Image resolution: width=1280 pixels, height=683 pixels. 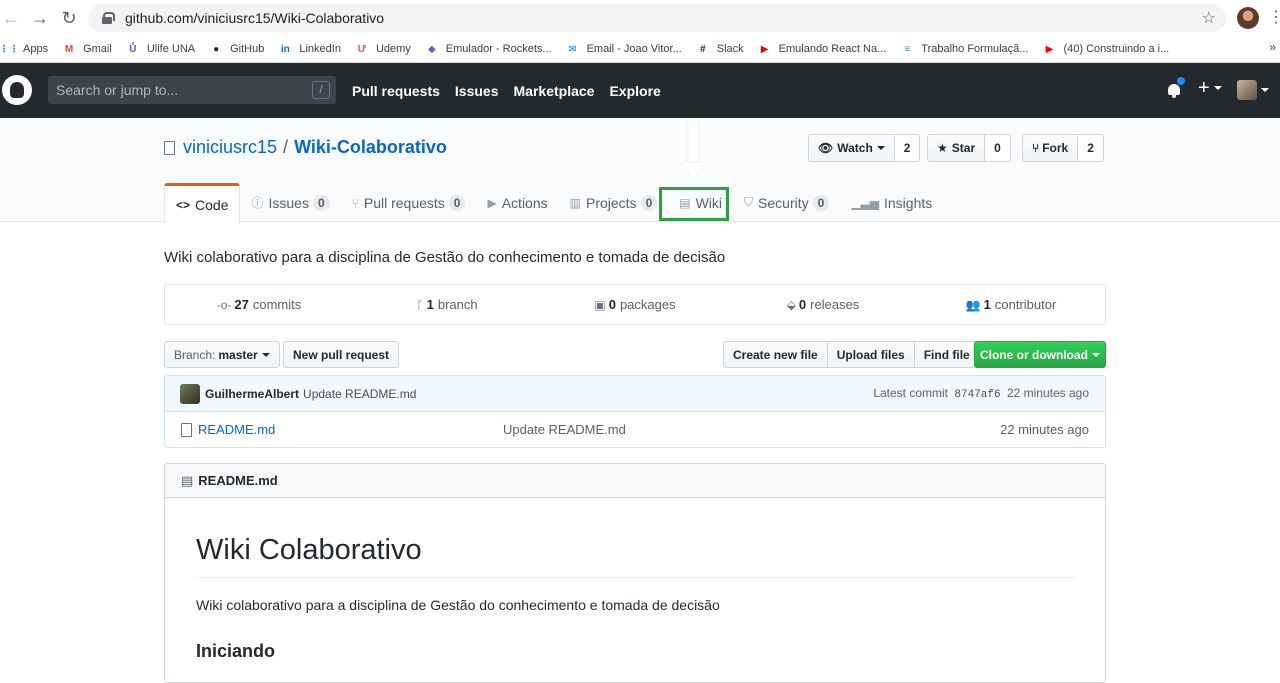 What do you see at coordinates (907, 148) in the screenshot?
I see `watch-count: 2` at bounding box center [907, 148].